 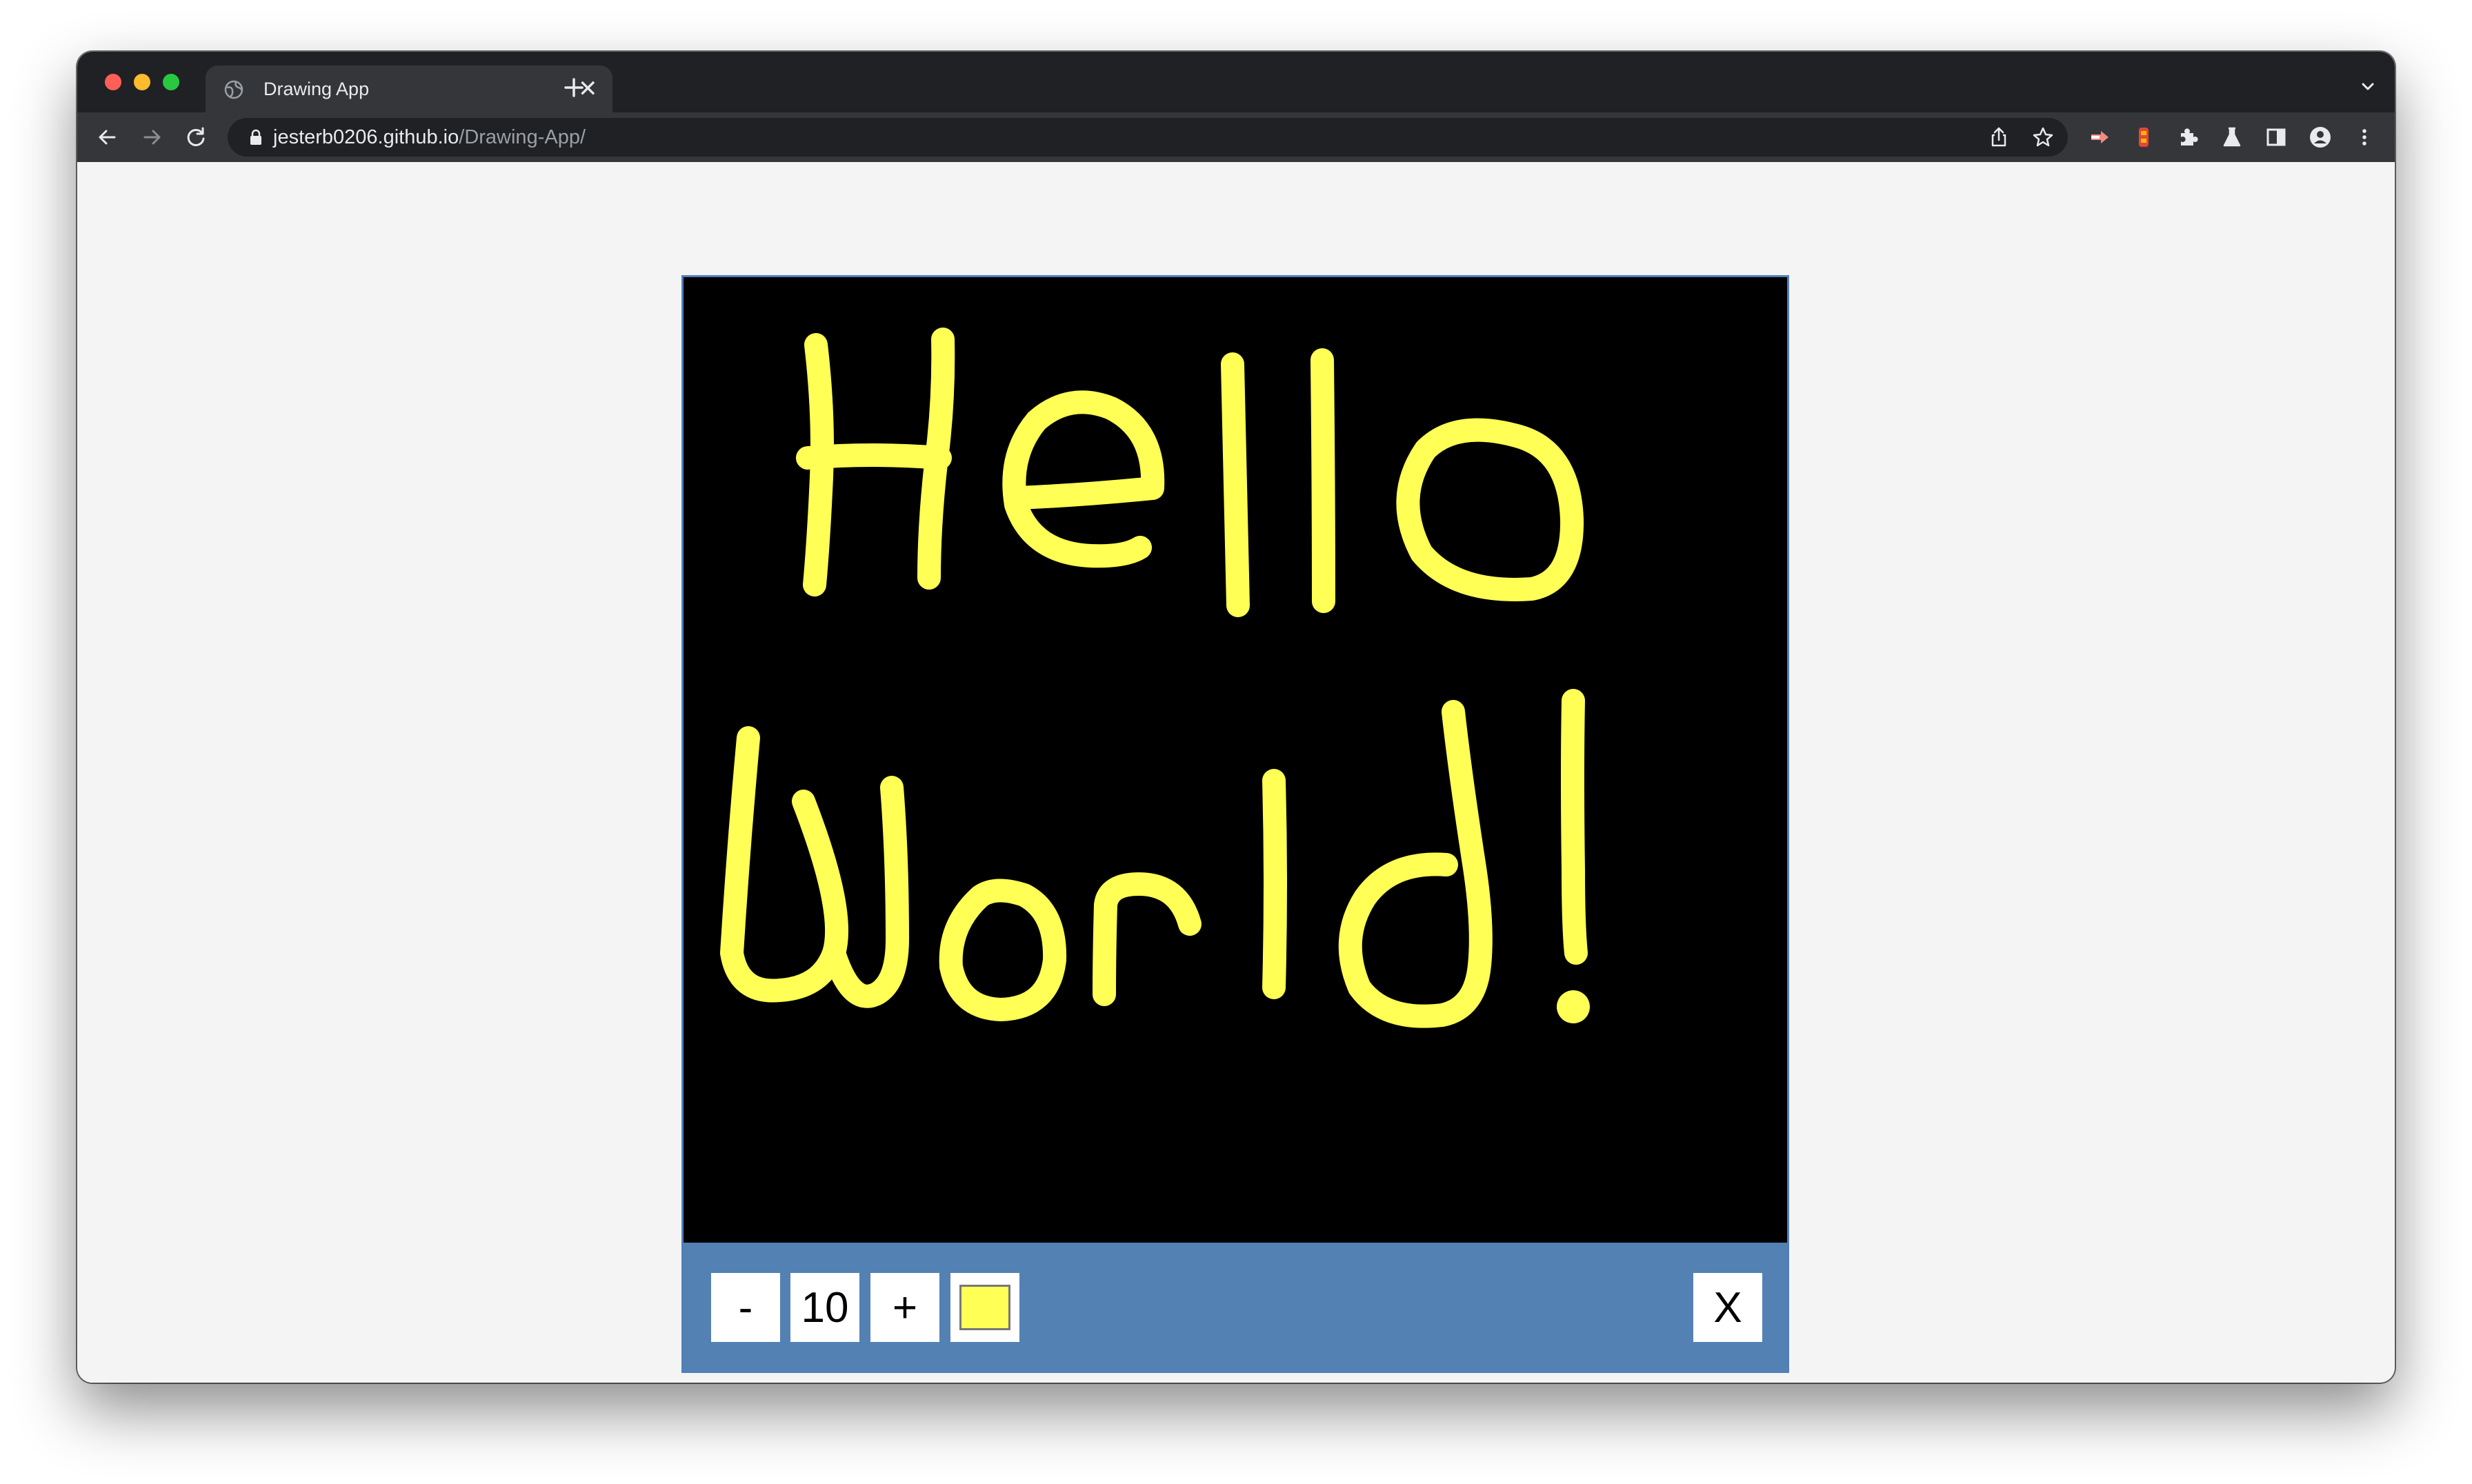 I want to click on url-path: /Drawing-App/, so click(x=522, y=137).